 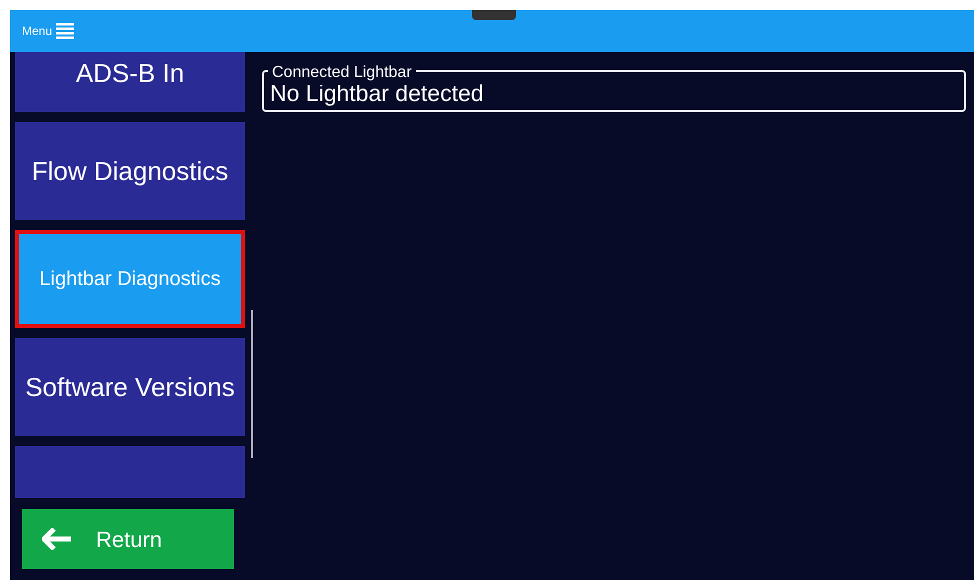 What do you see at coordinates (130, 472) in the screenshot?
I see `sidebar-item` at bounding box center [130, 472].